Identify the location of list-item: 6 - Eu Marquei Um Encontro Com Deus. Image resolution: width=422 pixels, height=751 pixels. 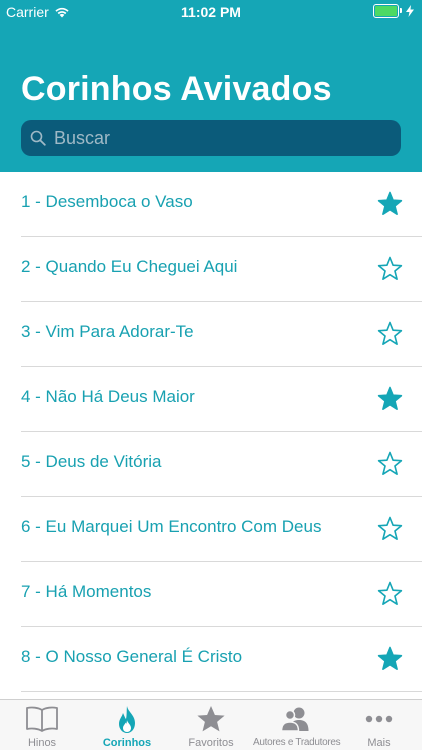
(211, 529).